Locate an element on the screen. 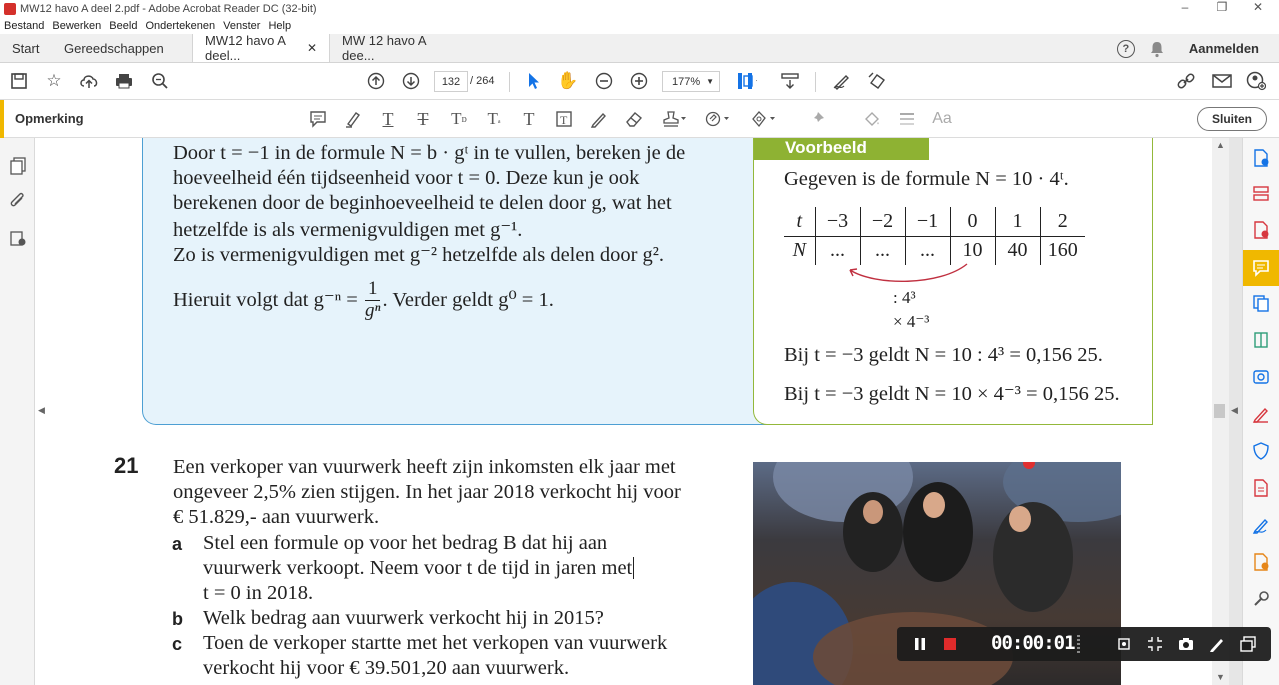 The image size is (1279, 685). highlight-icon is located at coordinates (353, 119).